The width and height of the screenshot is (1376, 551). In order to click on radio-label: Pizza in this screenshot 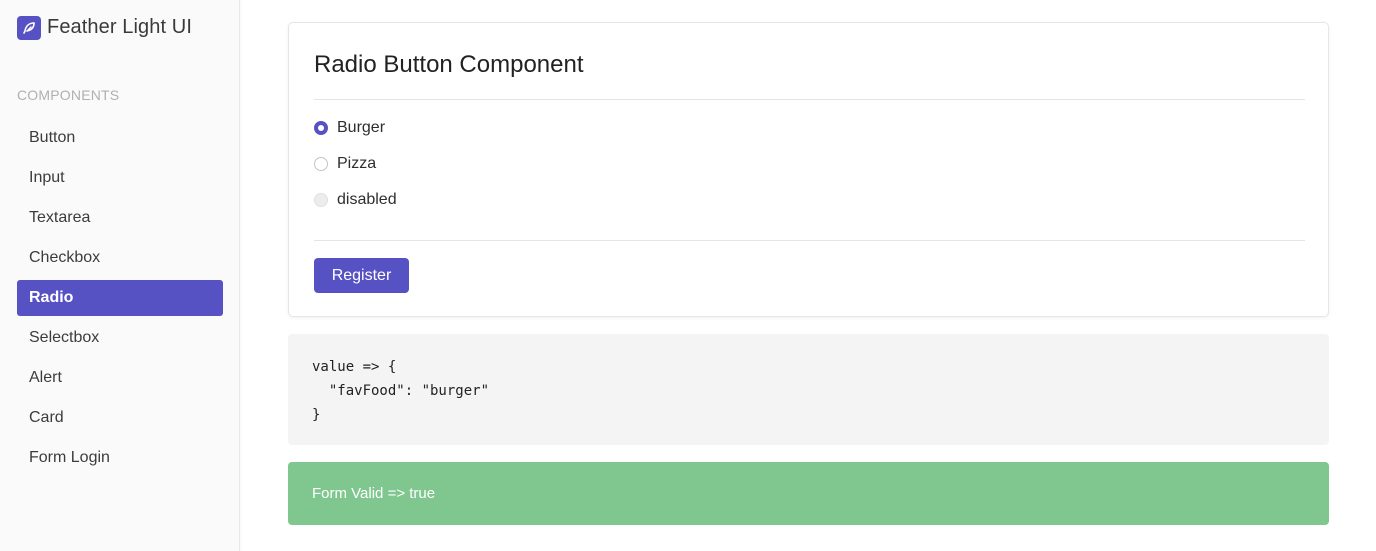, I will do `click(357, 163)`.